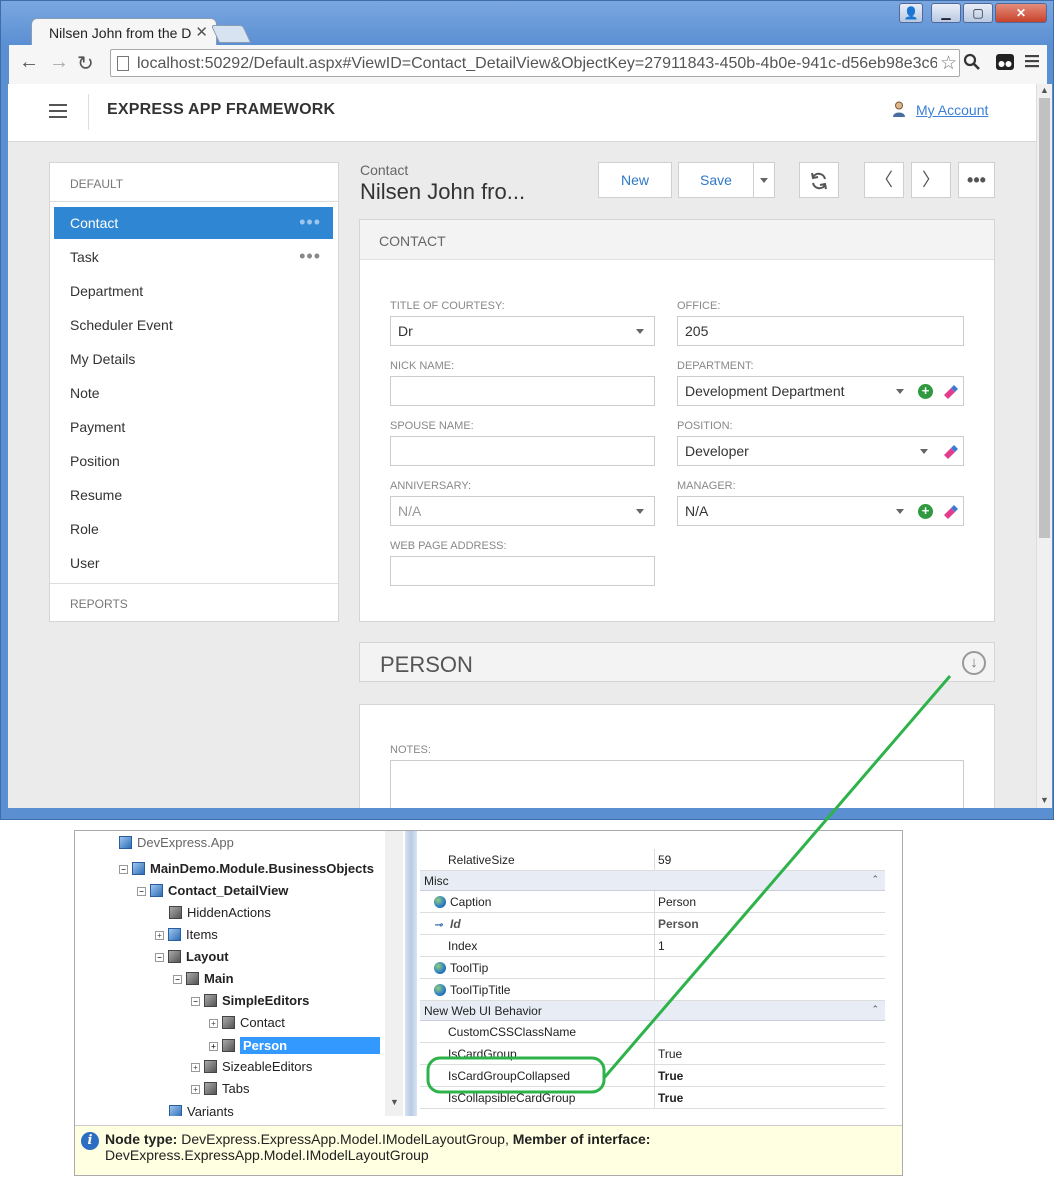  What do you see at coordinates (294, 1047) in the screenshot?
I see `tree-node-selected: + Person` at bounding box center [294, 1047].